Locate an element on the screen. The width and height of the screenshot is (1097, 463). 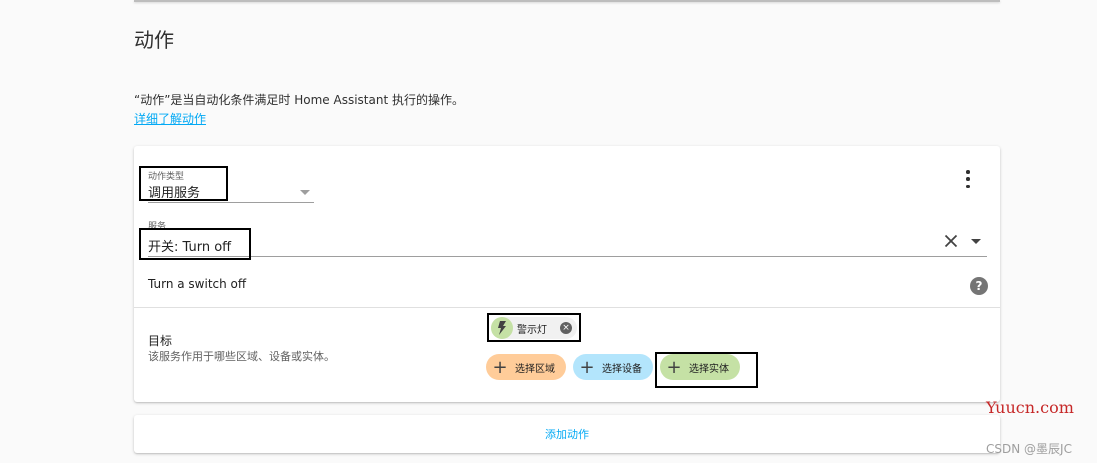
annotation-box-pick-entity is located at coordinates (706, 370).